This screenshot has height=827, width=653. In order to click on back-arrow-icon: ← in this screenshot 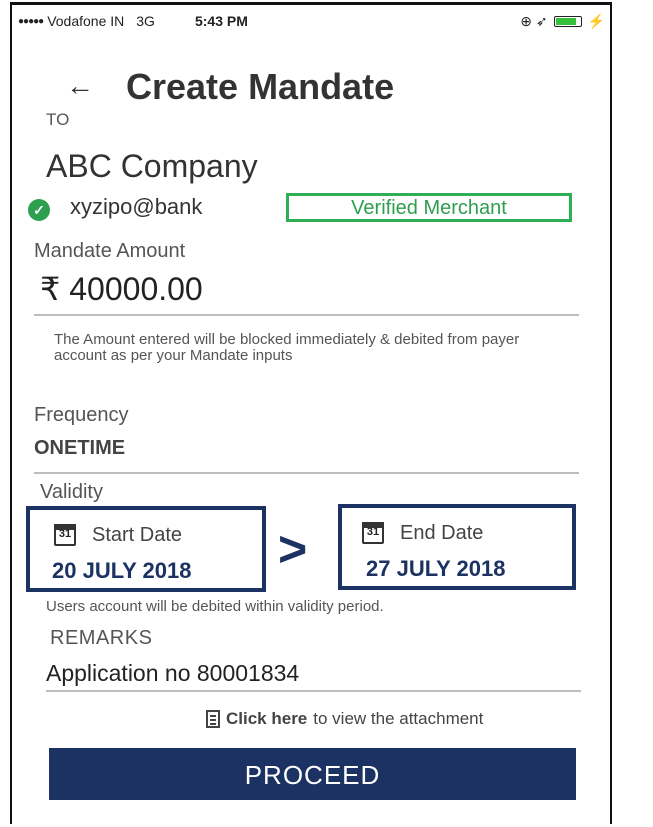, I will do `click(80, 86)`.